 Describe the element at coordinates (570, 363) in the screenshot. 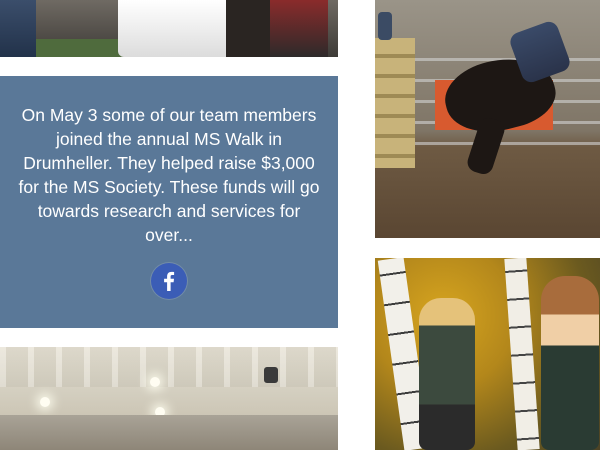

I see `photo-woman` at that location.